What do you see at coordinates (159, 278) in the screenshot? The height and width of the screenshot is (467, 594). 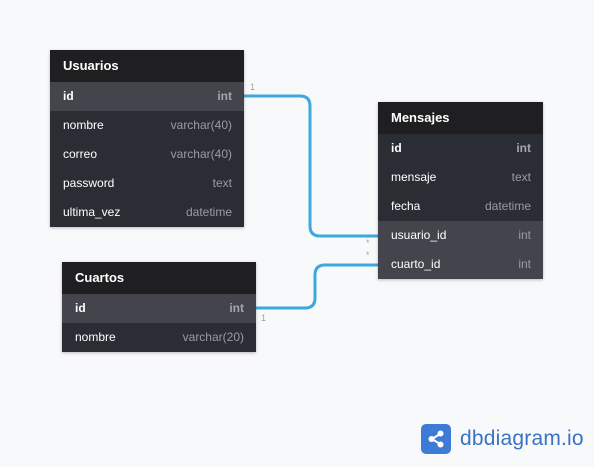 I see `table-header: Cuartos` at bounding box center [159, 278].